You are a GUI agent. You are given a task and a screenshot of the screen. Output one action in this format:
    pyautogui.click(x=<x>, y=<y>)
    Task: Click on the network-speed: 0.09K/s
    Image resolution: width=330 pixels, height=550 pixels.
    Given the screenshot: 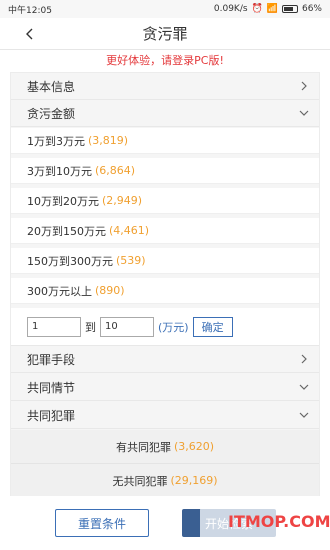 What is the action you would take?
    pyautogui.click(x=230, y=9)
    